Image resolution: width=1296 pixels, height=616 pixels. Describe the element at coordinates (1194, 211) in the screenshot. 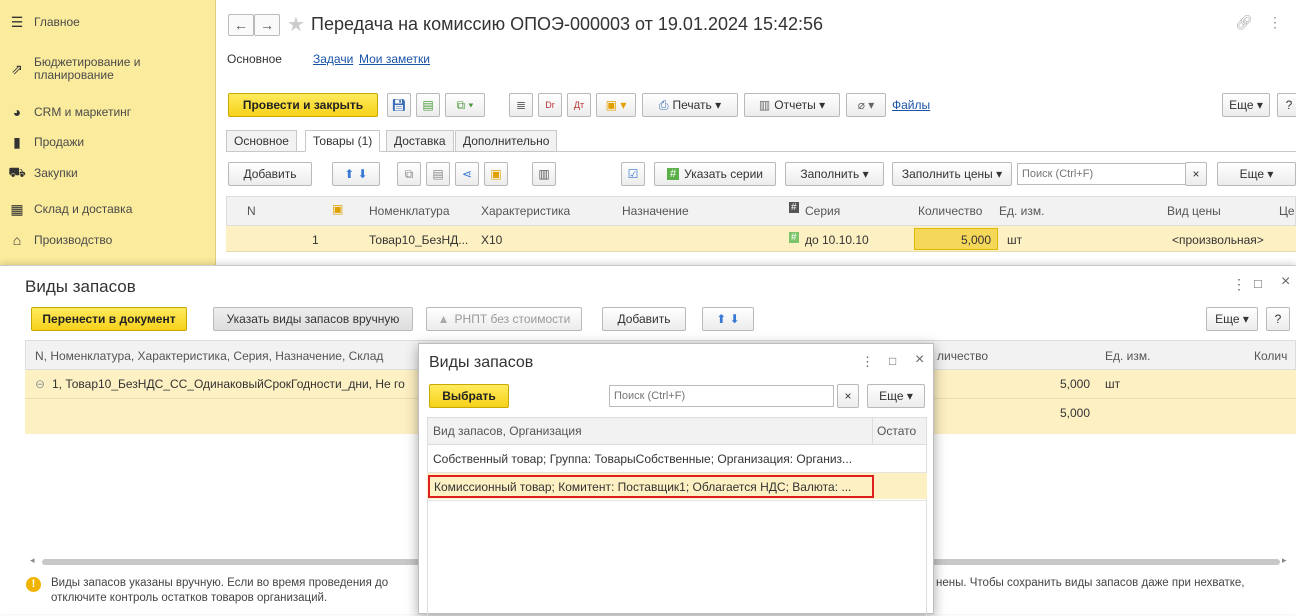

I see `col-price-type: Вид цены` at that location.